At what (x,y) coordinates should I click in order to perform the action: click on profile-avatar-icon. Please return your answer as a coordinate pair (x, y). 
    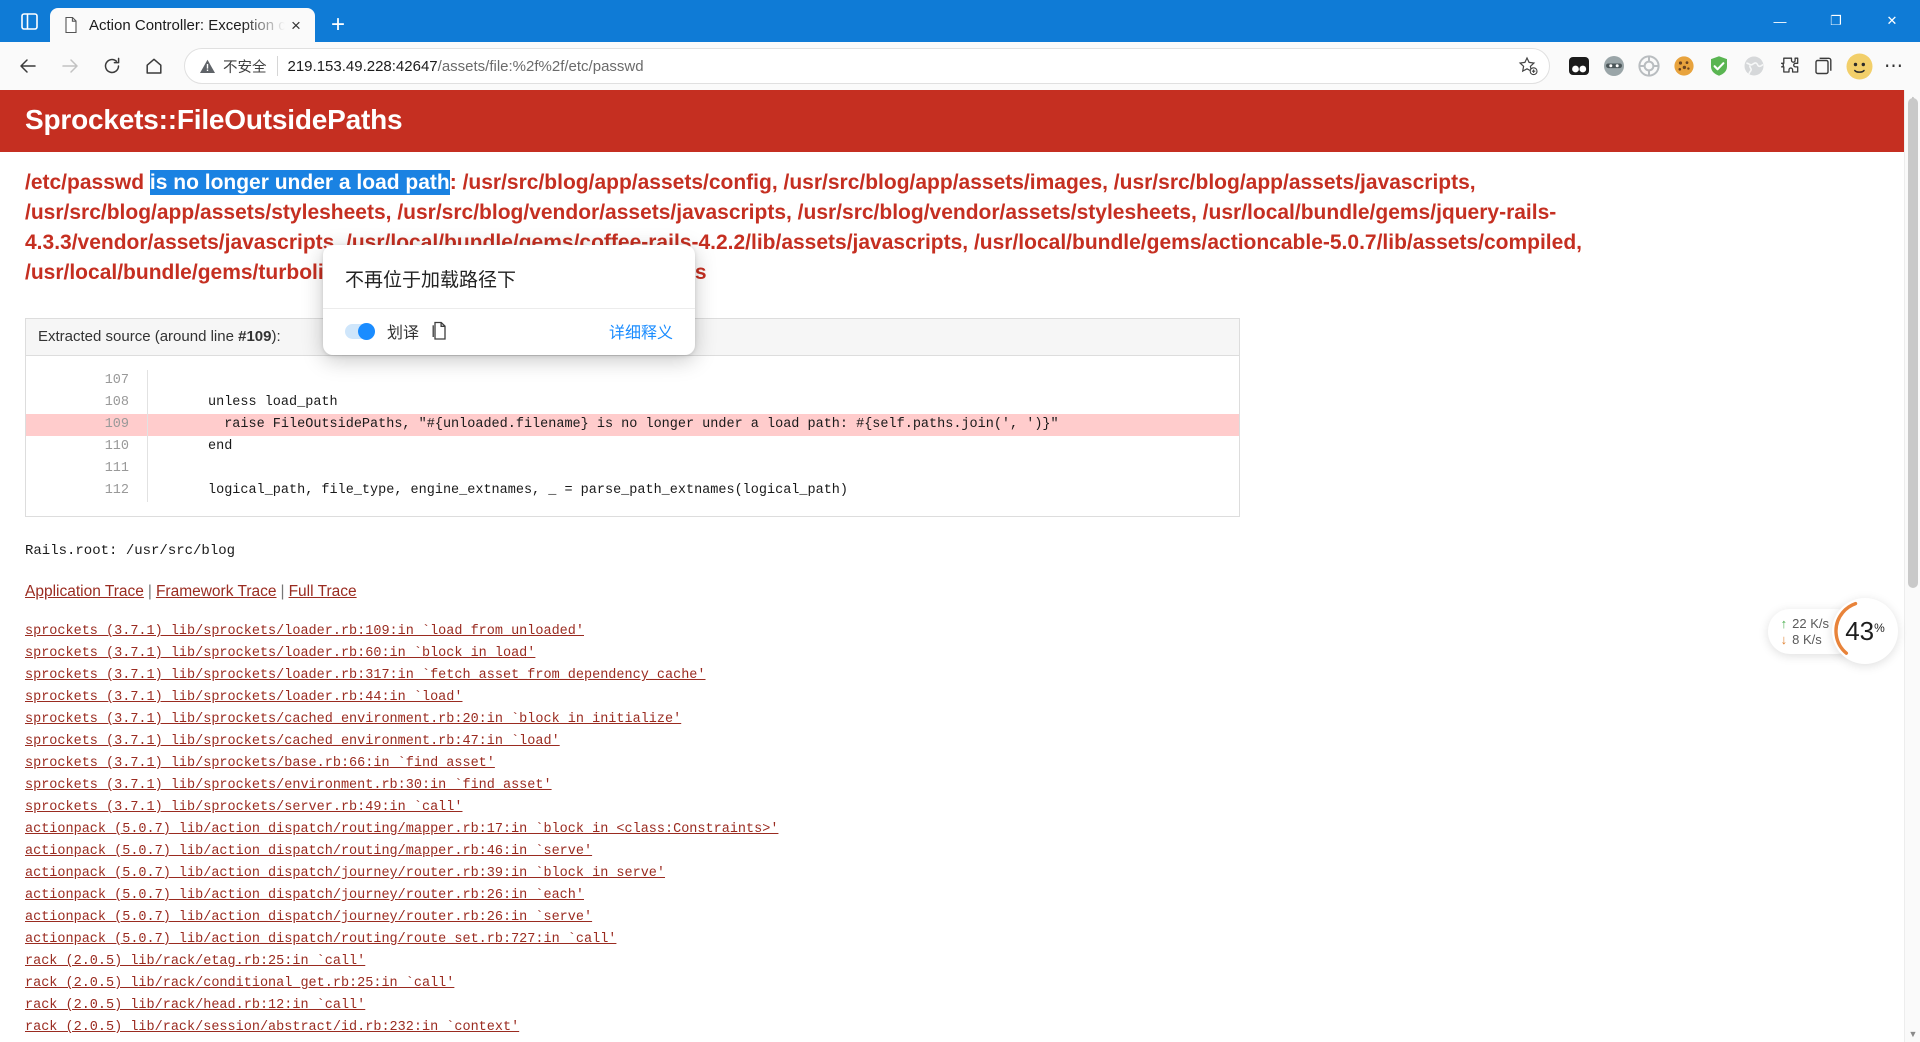
    Looking at the image, I should click on (1859, 66).